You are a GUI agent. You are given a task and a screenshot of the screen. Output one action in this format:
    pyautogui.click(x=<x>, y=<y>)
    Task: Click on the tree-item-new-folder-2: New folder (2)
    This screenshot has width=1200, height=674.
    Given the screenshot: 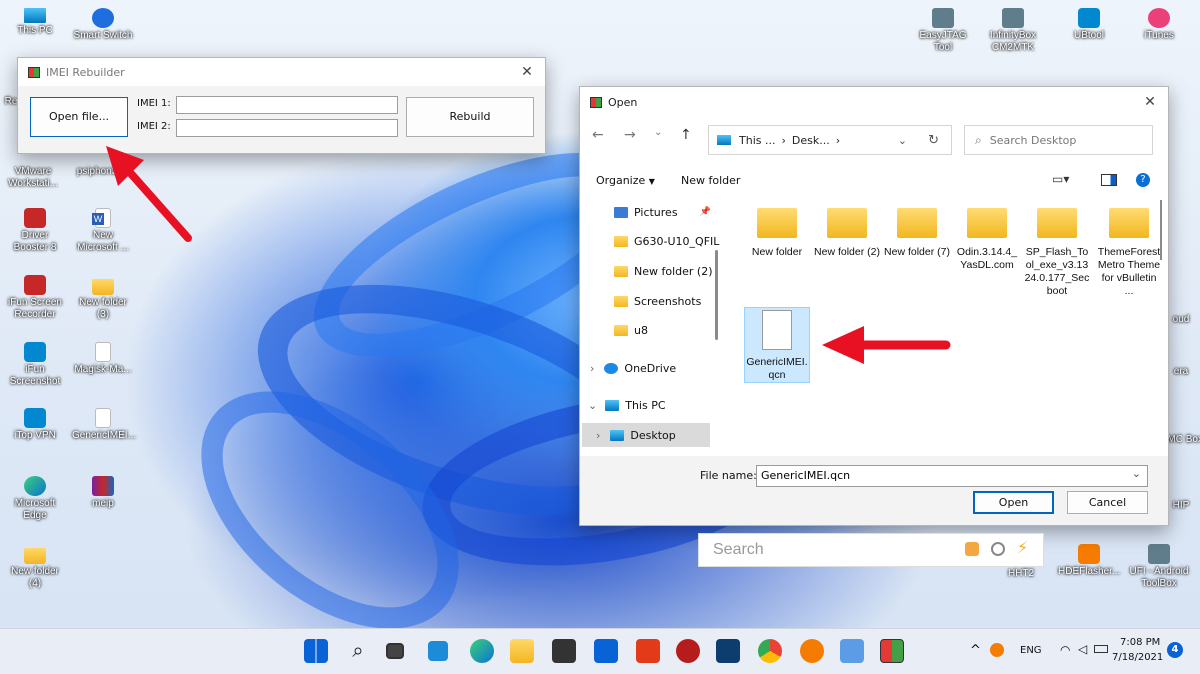 What is the action you would take?
    pyautogui.click(x=663, y=271)
    